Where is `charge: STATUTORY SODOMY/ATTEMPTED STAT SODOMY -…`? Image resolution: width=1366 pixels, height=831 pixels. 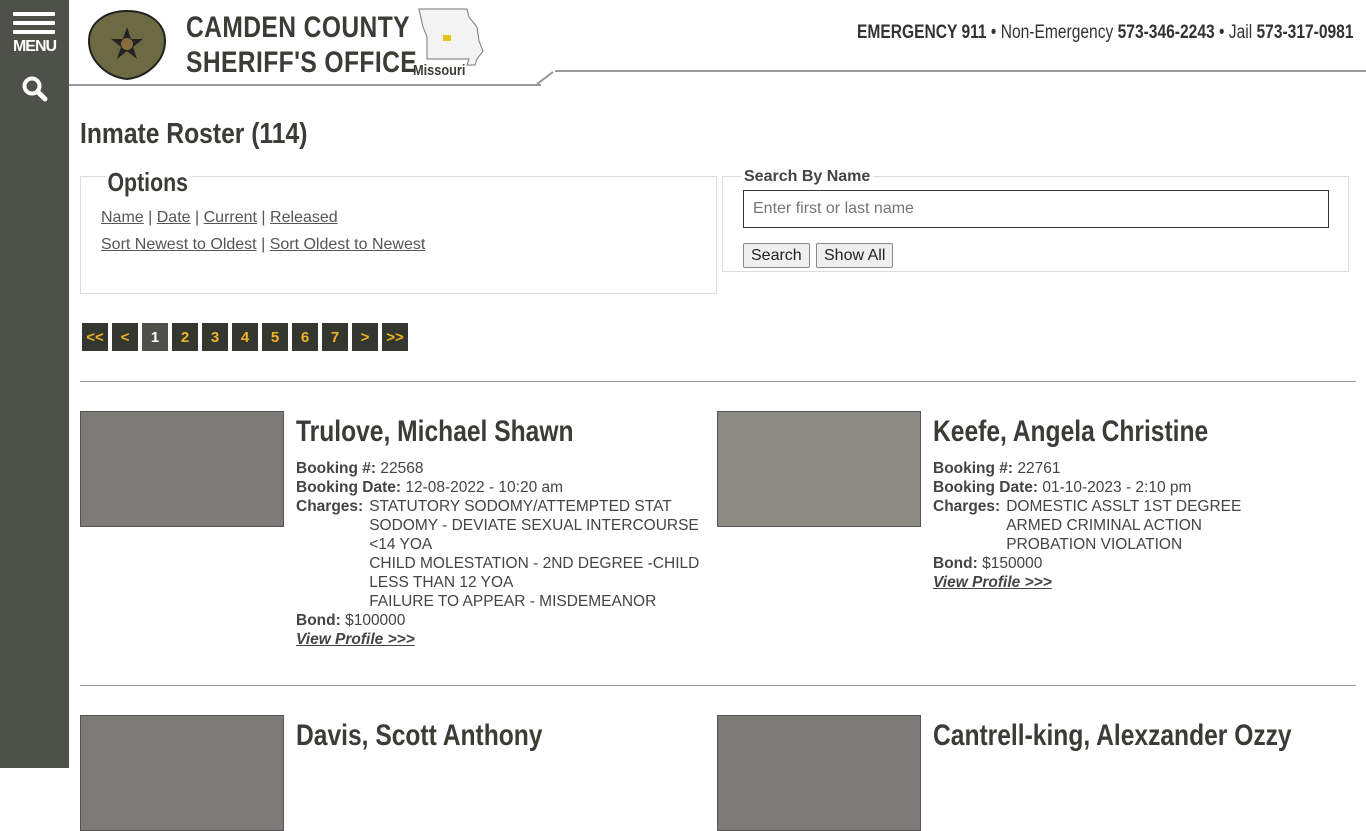 charge: STATUTORY SODOMY/ATTEMPTED STAT SODOMY -… is located at coordinates (534, 525).